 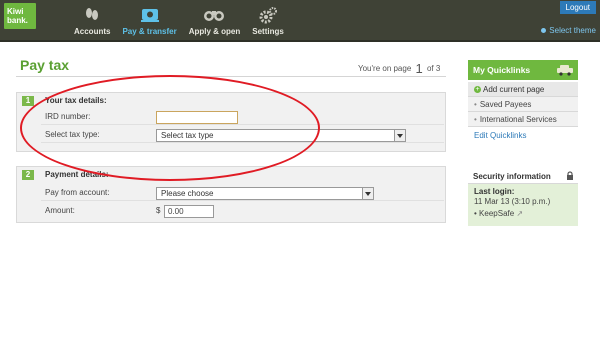 I want to click on step-number-1: 1, so click(x=28, y=101).